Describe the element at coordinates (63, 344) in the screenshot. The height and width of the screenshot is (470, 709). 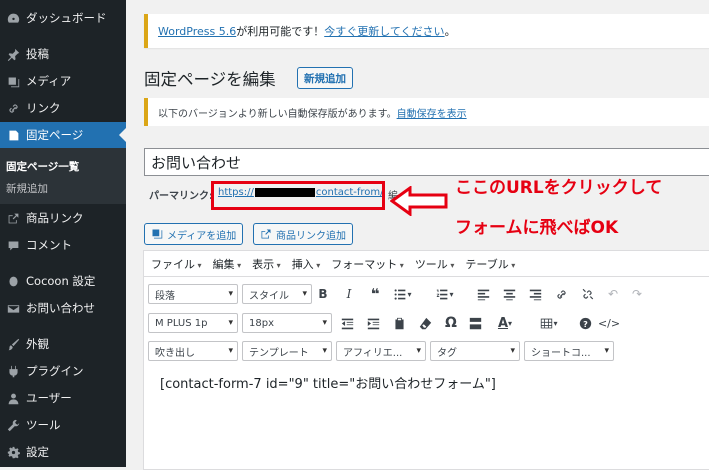
I see `sidebar-item-appearance: 外観` at that location.